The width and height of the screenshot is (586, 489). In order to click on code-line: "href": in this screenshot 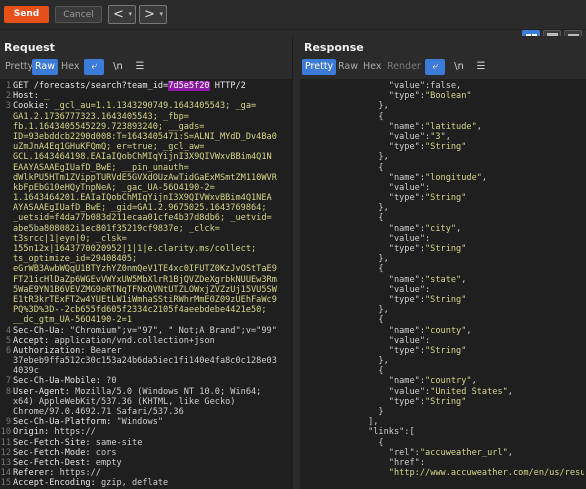, I will do `click(445, 463)`.